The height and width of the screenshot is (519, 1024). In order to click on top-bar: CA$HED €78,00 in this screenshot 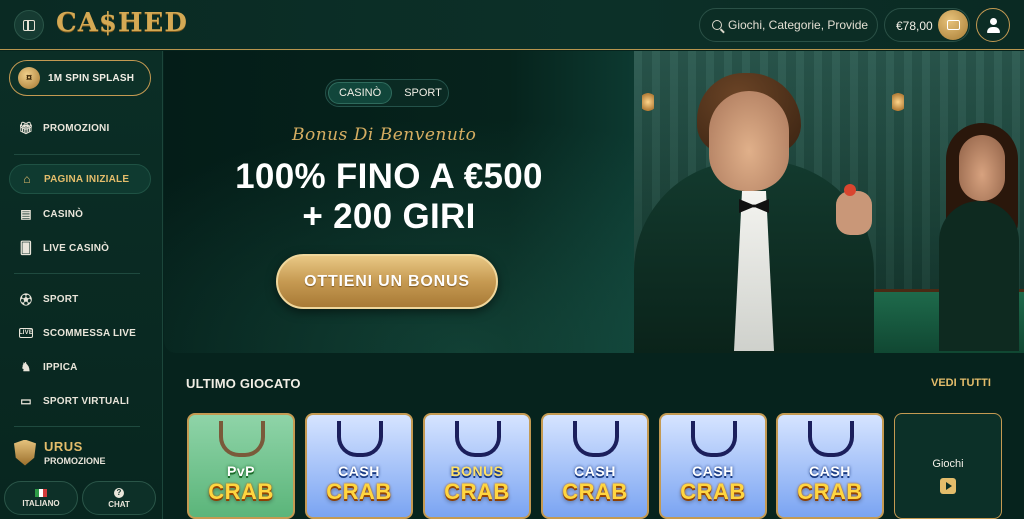, I will do `click(512, 25)`.